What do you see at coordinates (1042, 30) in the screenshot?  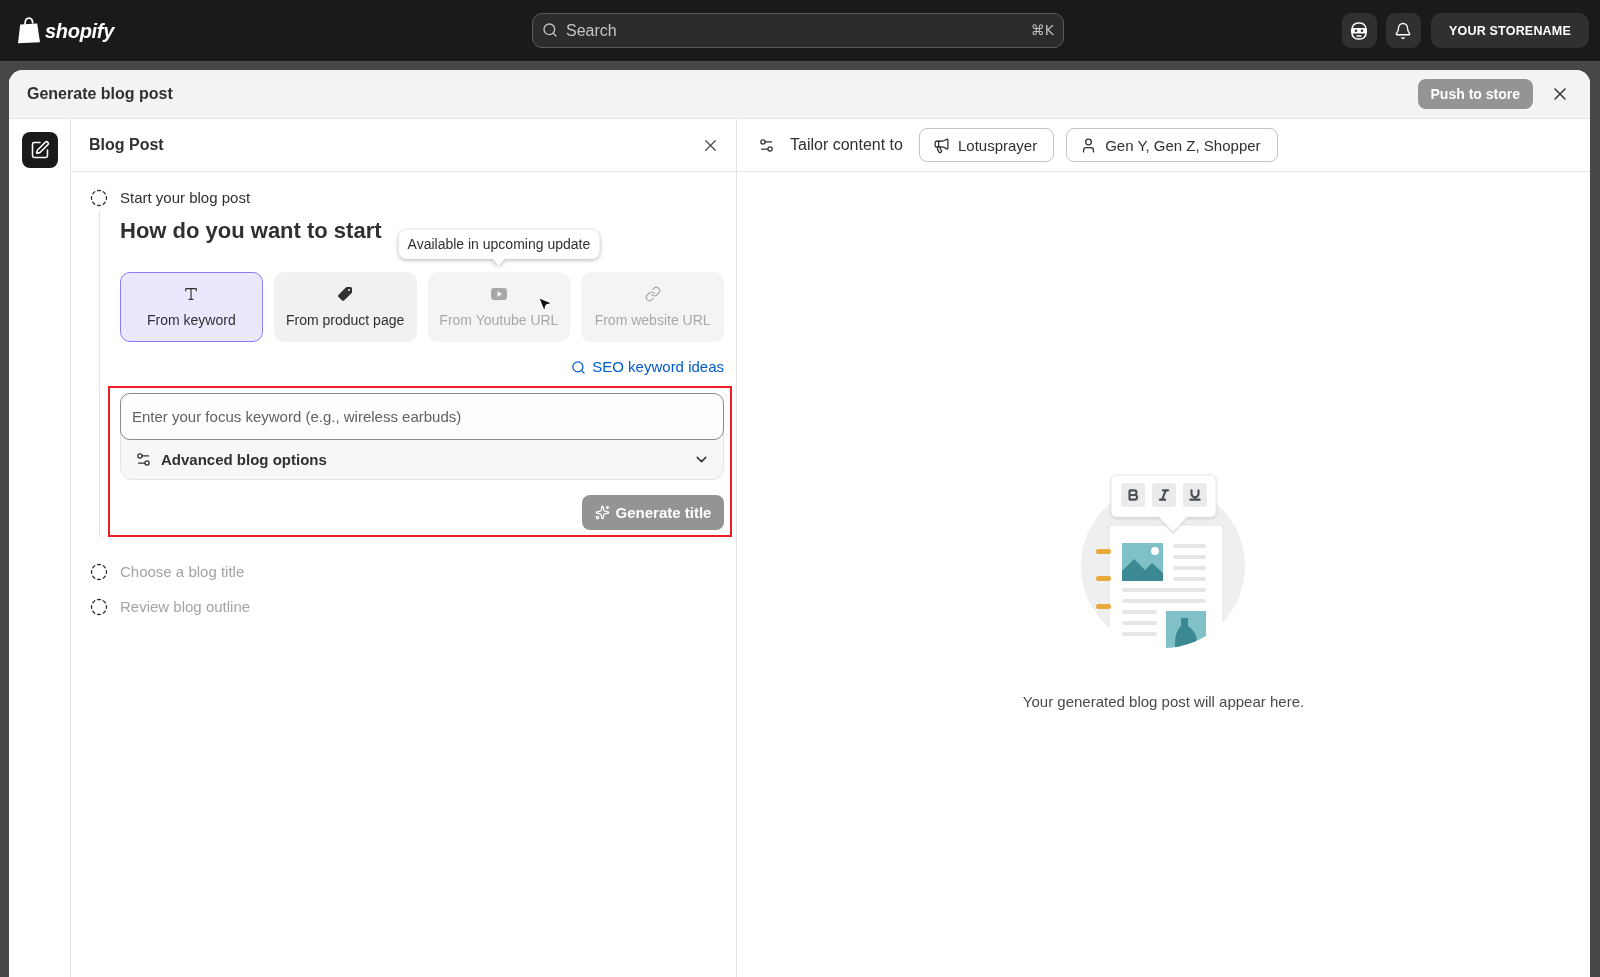 I see `shortcut-hint: ⌘K` at bounding box center [1042, 30].